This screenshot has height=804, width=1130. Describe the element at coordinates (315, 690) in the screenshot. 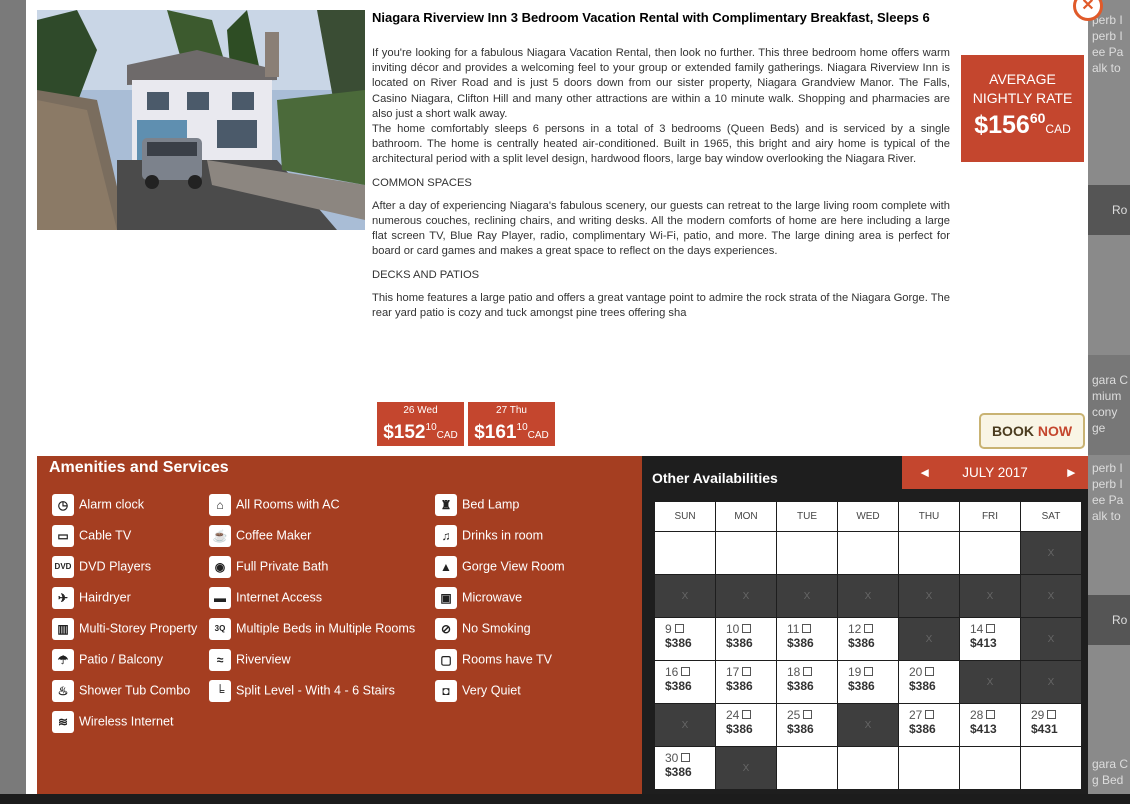

I see `amenity-label: Split Level - With 4 - 6 Stairs` at that location.